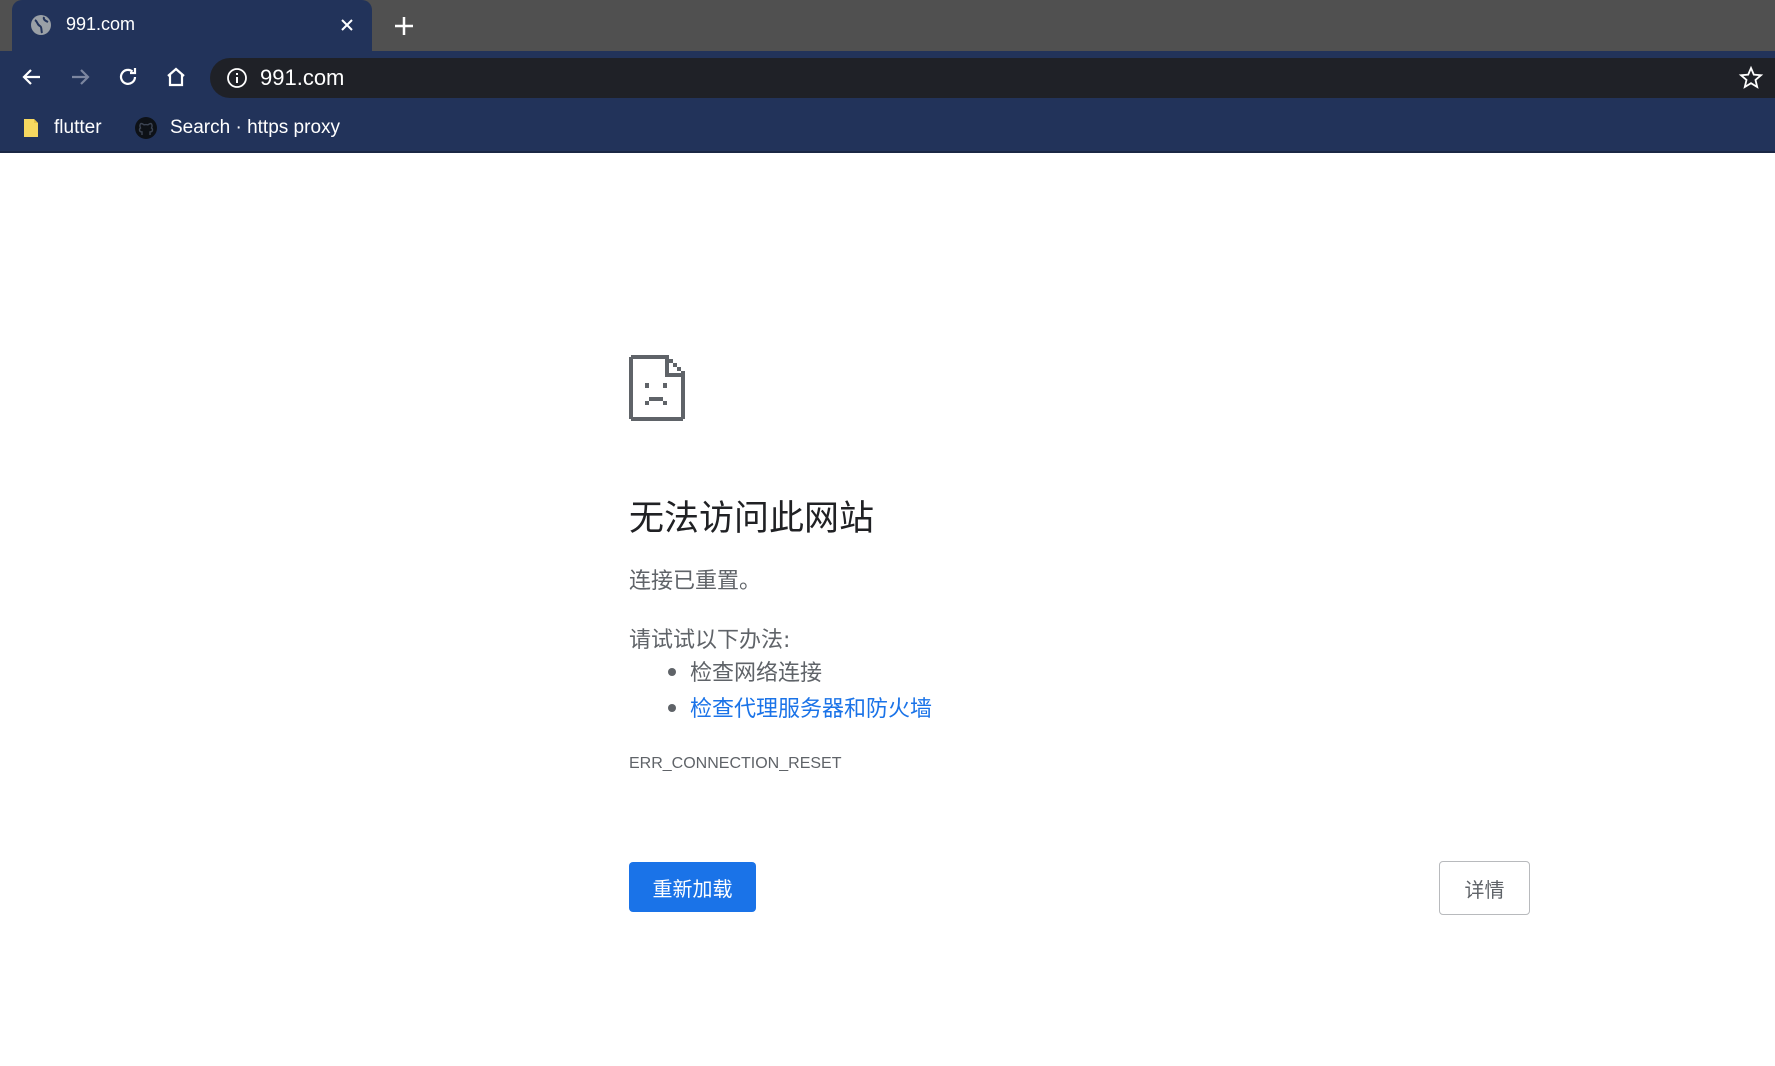 Image resolution: width=1775 pixels, height=1066 pixels. I want to click on home-icon, so click(176, 77).